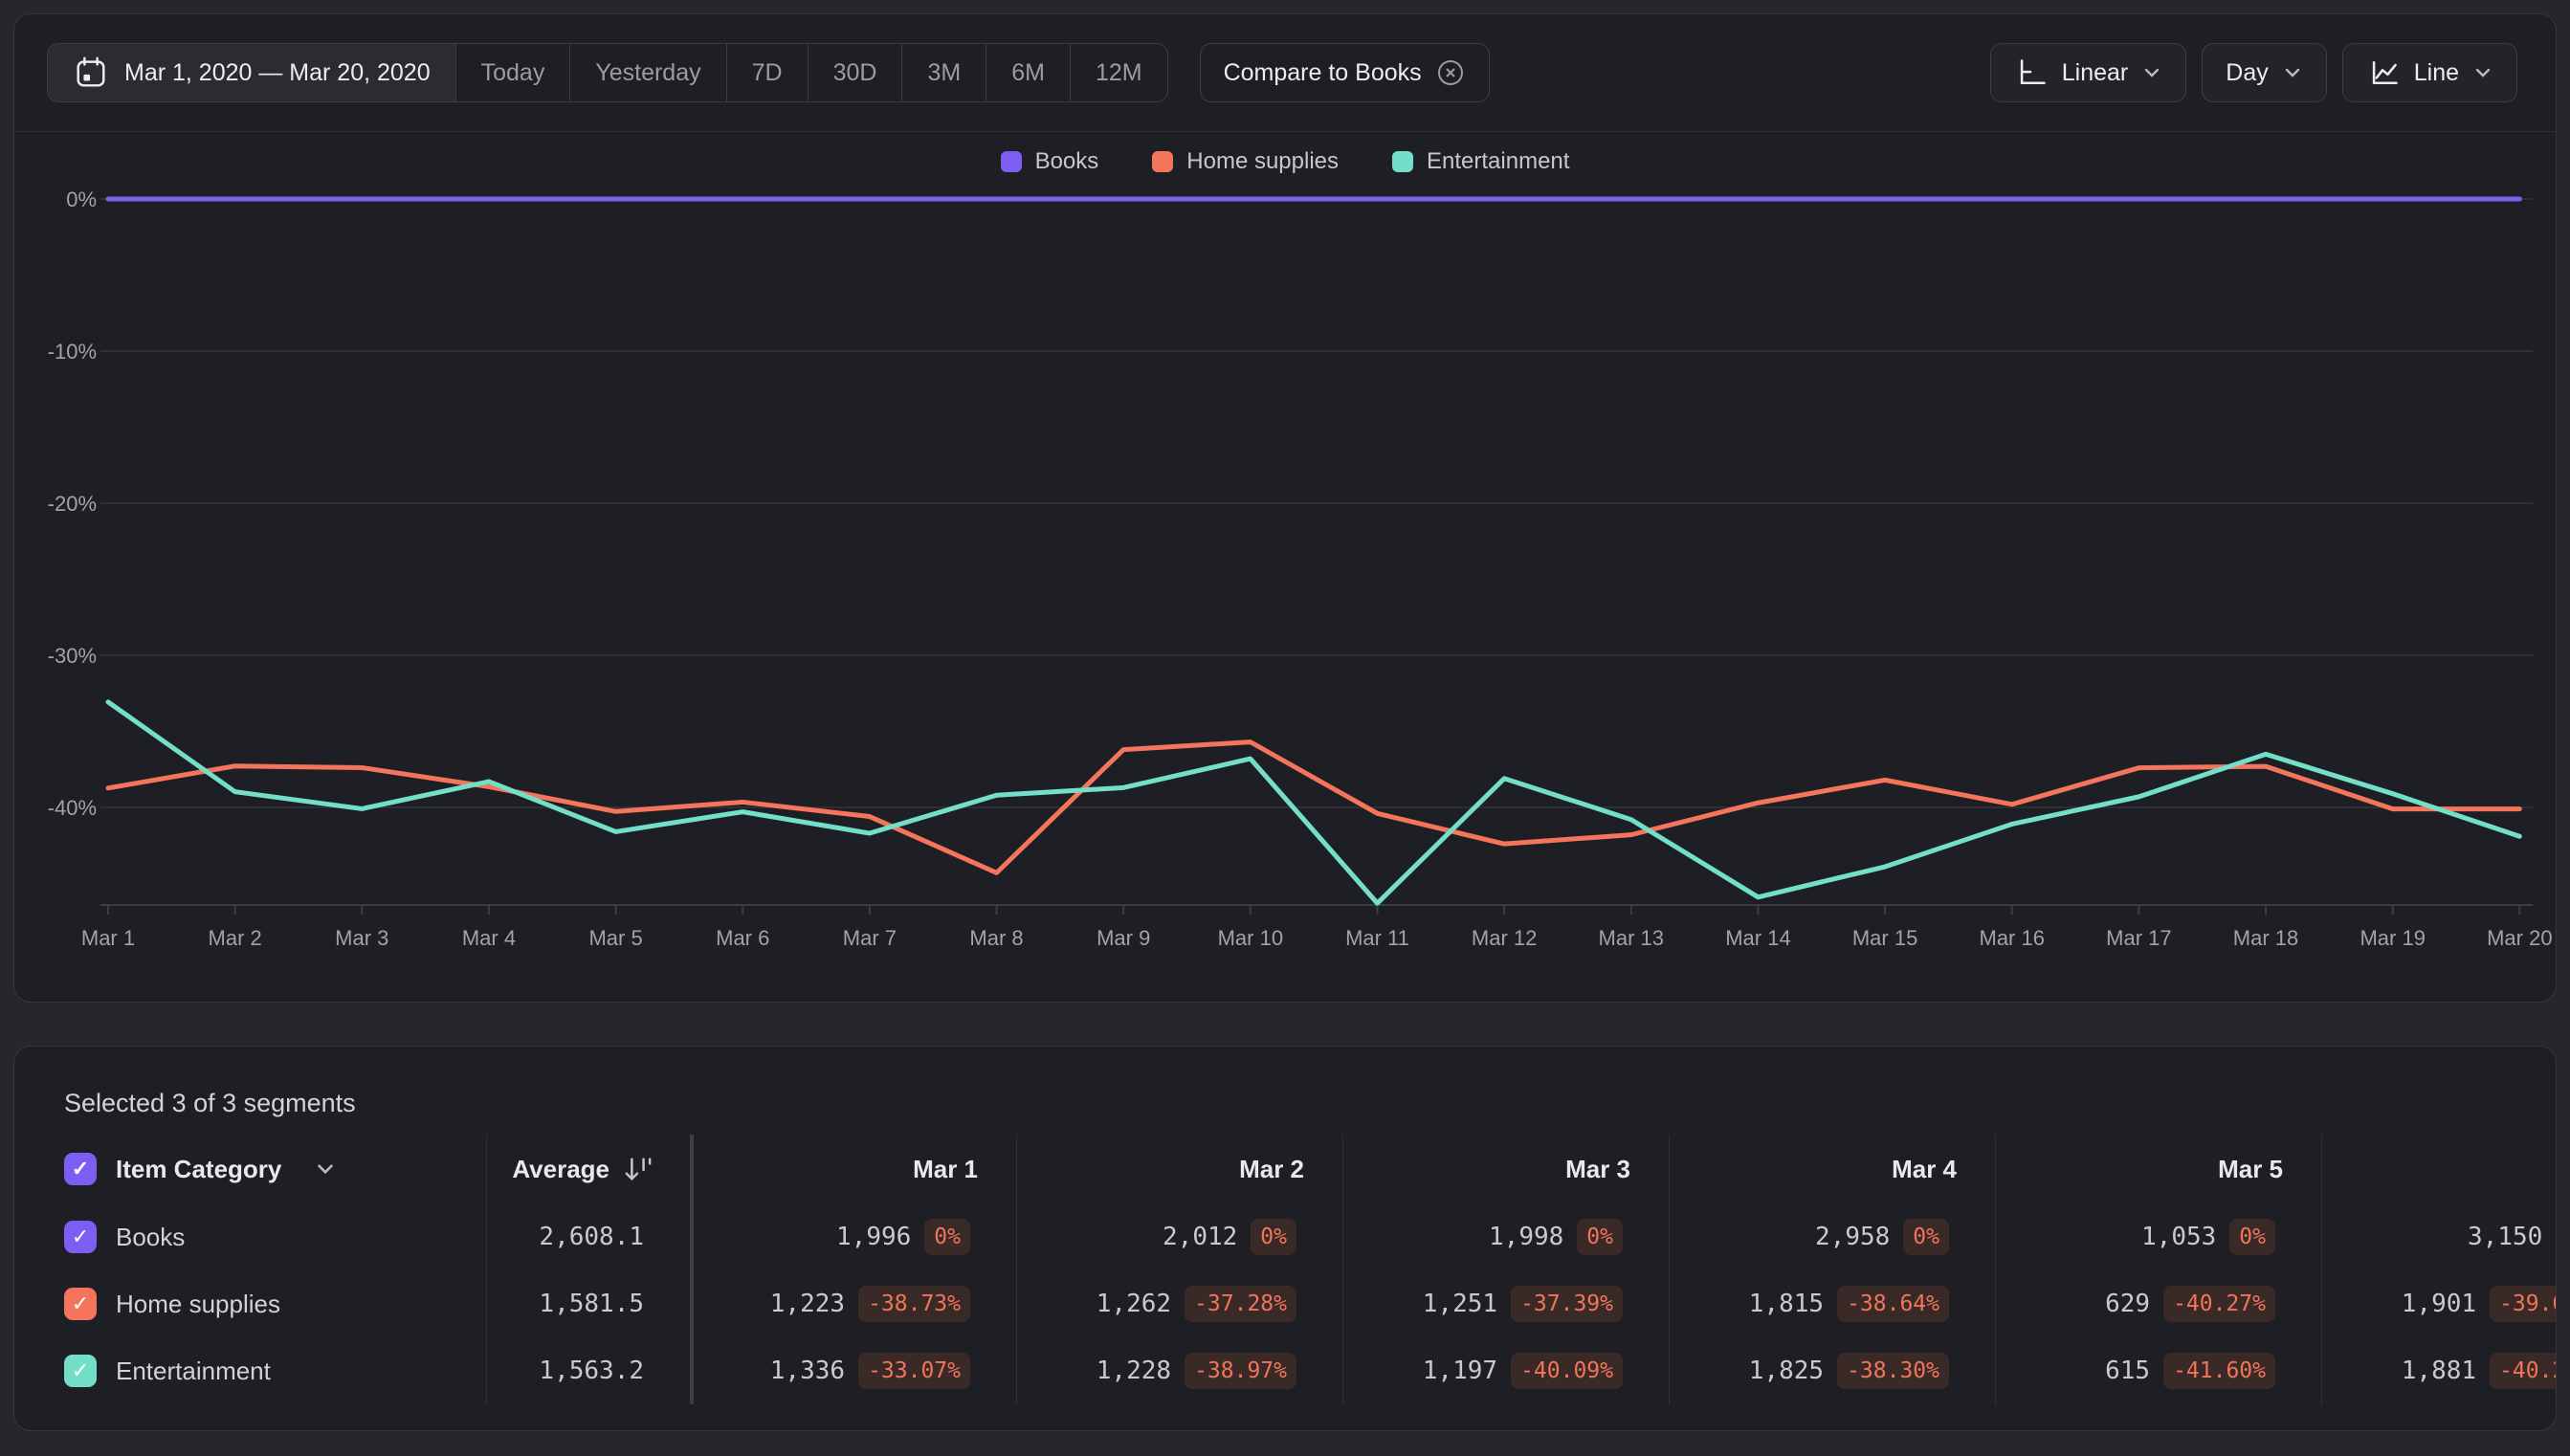 This screenshot has width=2570, height=1456. I want to click on value-cell: 2,012 0%, so click(1179, 1237).